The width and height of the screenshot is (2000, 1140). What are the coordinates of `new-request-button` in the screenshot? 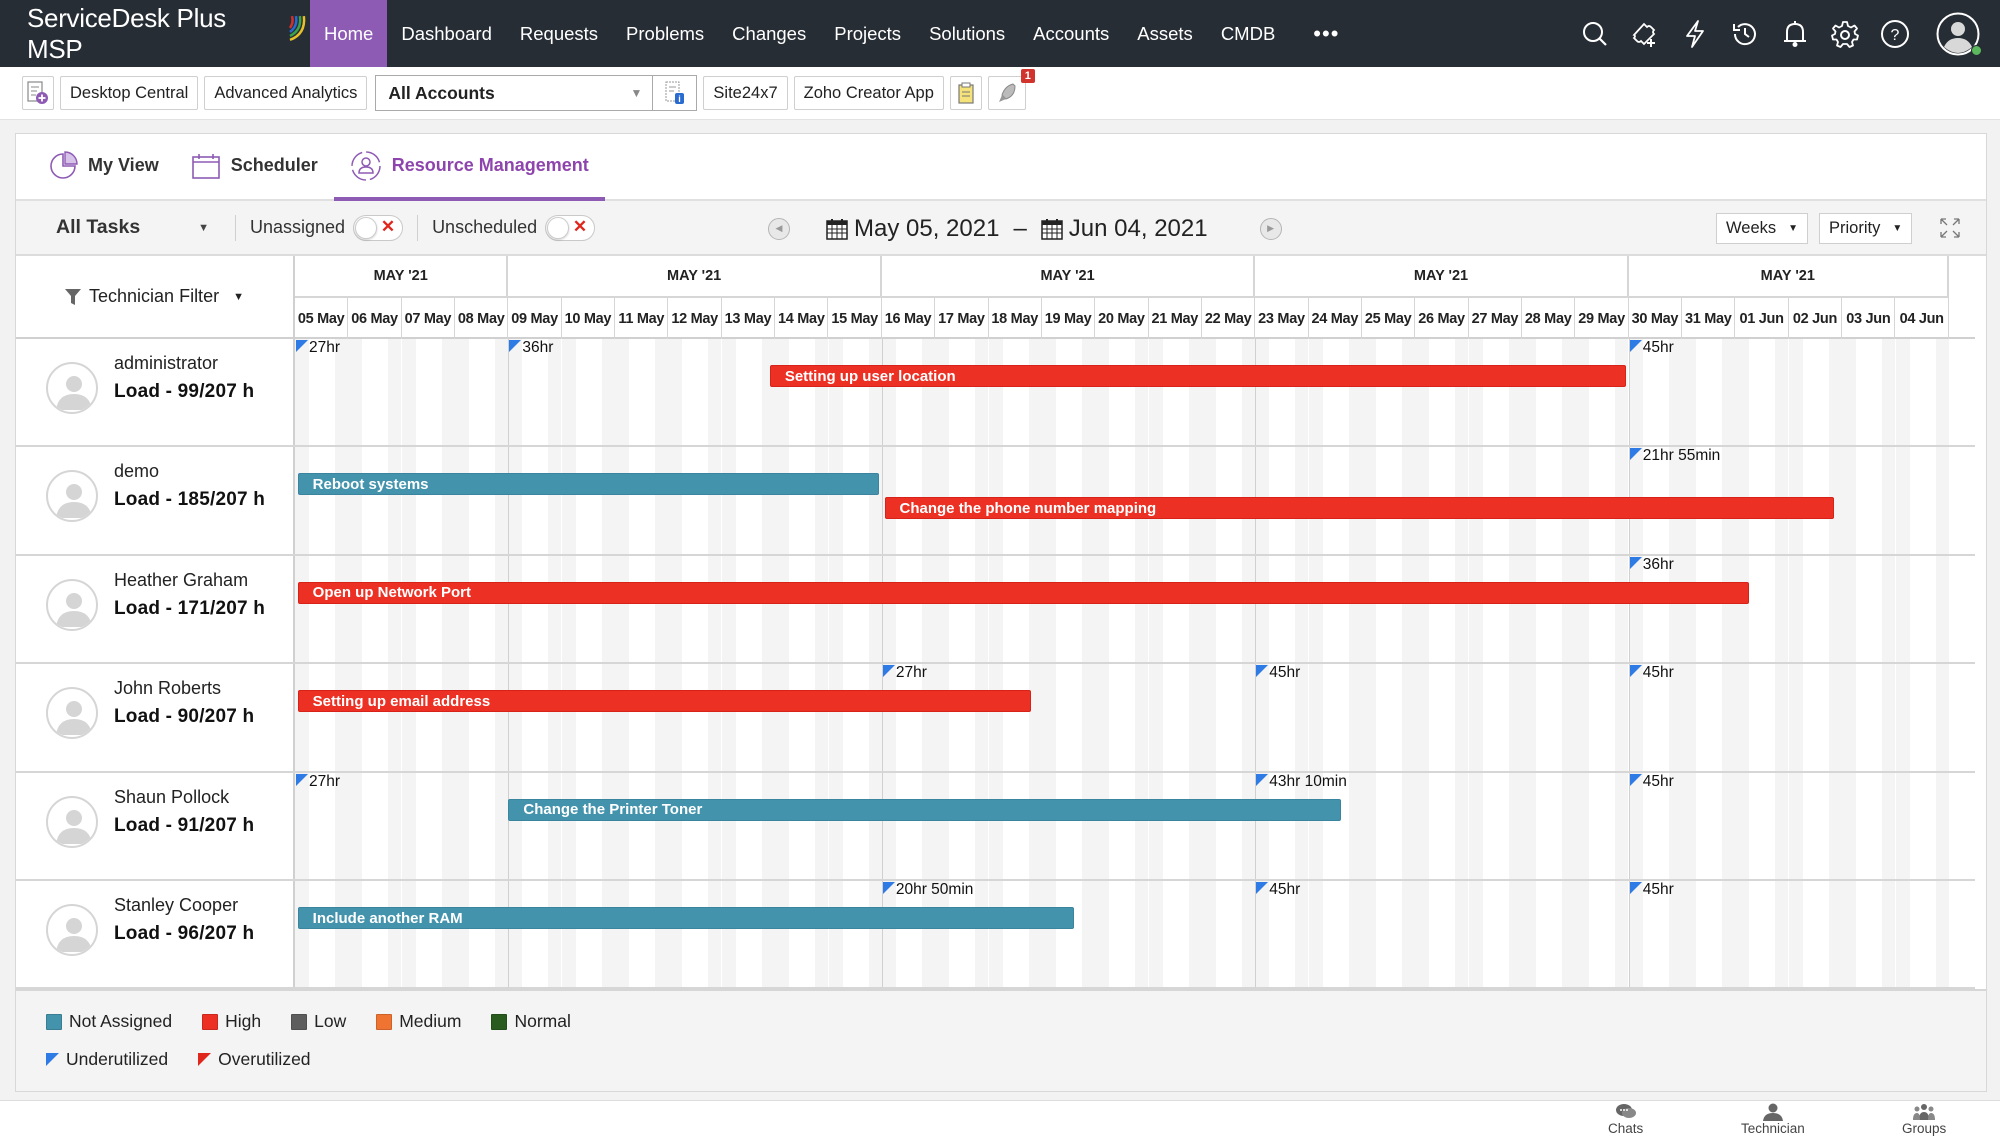 It's located at (38, 93).